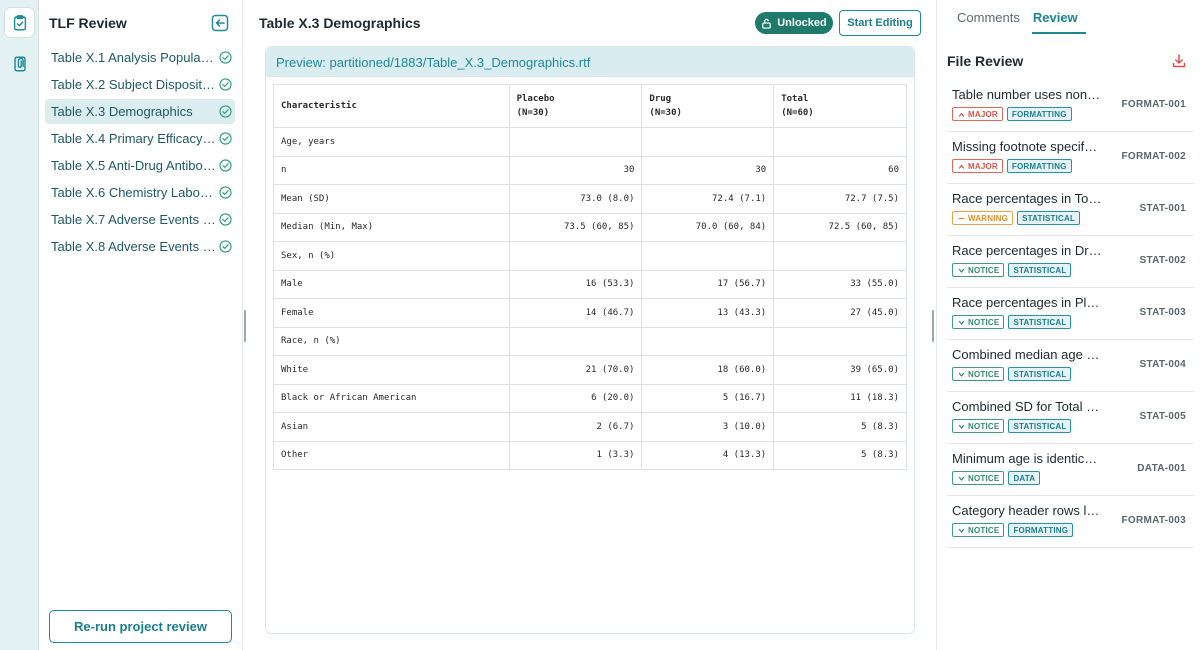 This screenshot has height=650, width=1200. What do you see at coordinates (794, 23) in the screenshot?
I see `lock-status-badge: Unlocked` at bounding box center [794, 23].